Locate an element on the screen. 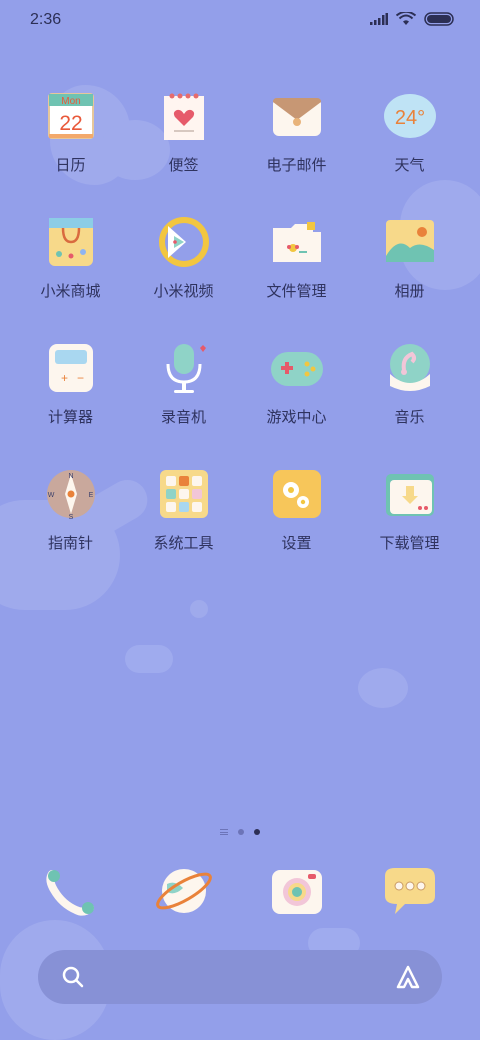  app-notes: 便签 is located at coordinates (183, 131).